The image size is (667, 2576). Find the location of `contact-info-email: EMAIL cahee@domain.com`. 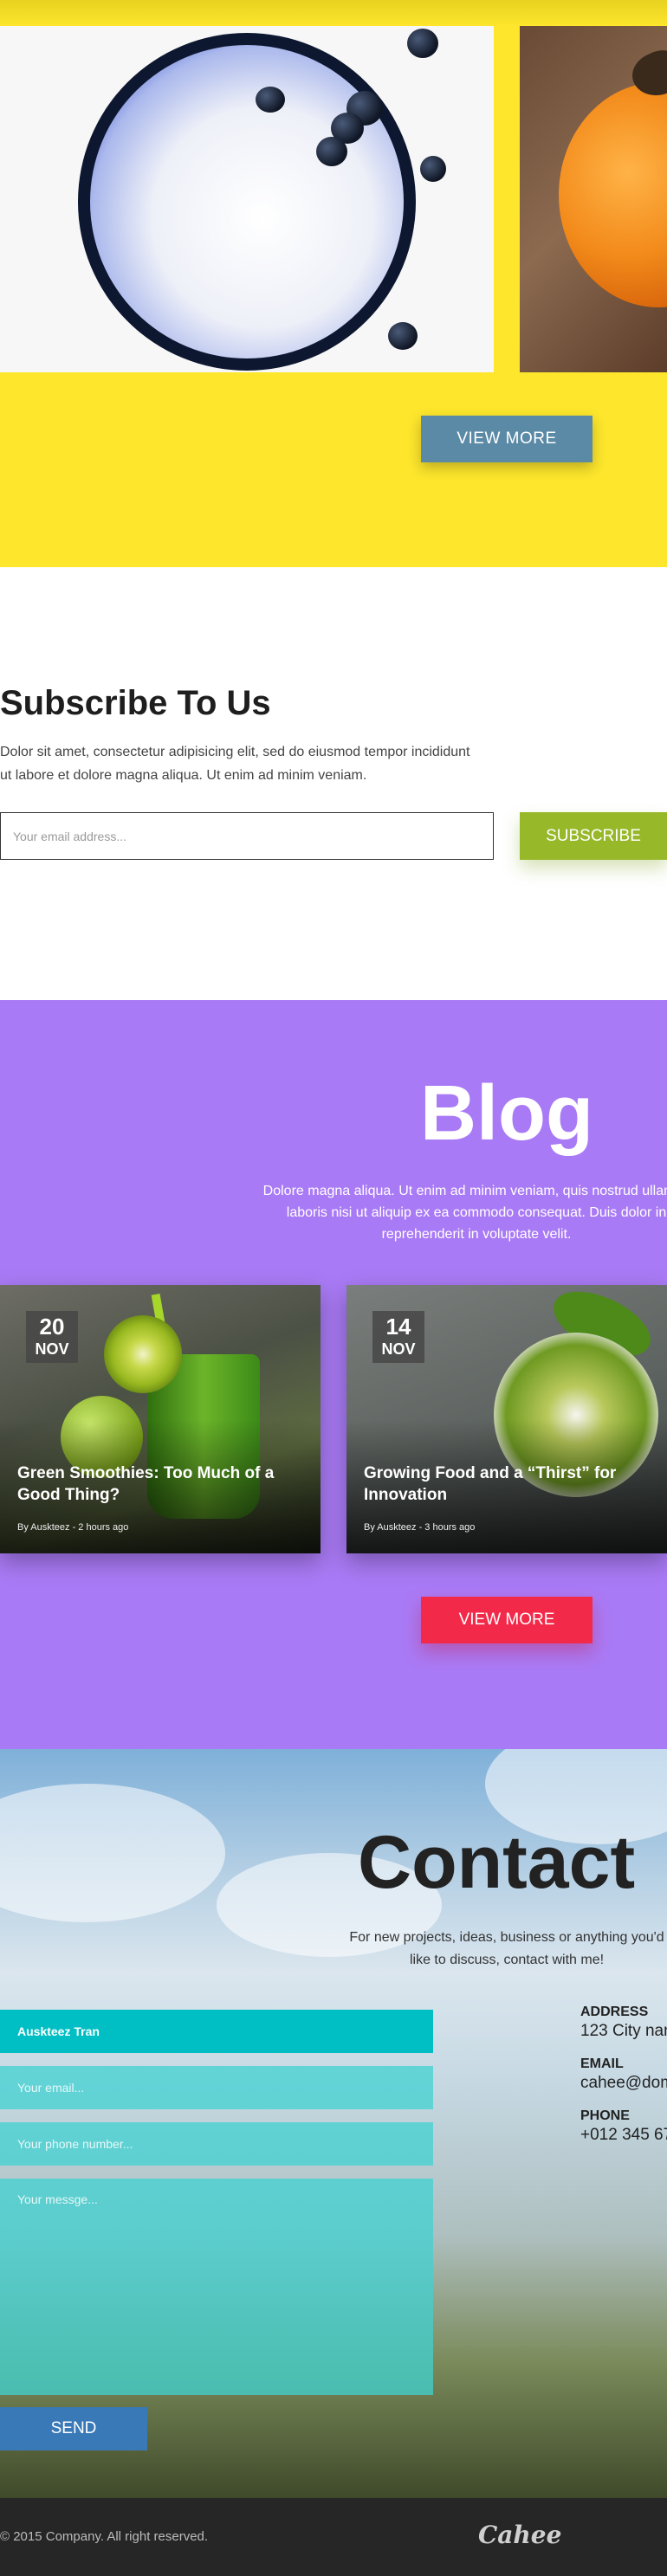

contact-info-email: EMAIL cahee@domain.com is located at coordinates (624, 2074).